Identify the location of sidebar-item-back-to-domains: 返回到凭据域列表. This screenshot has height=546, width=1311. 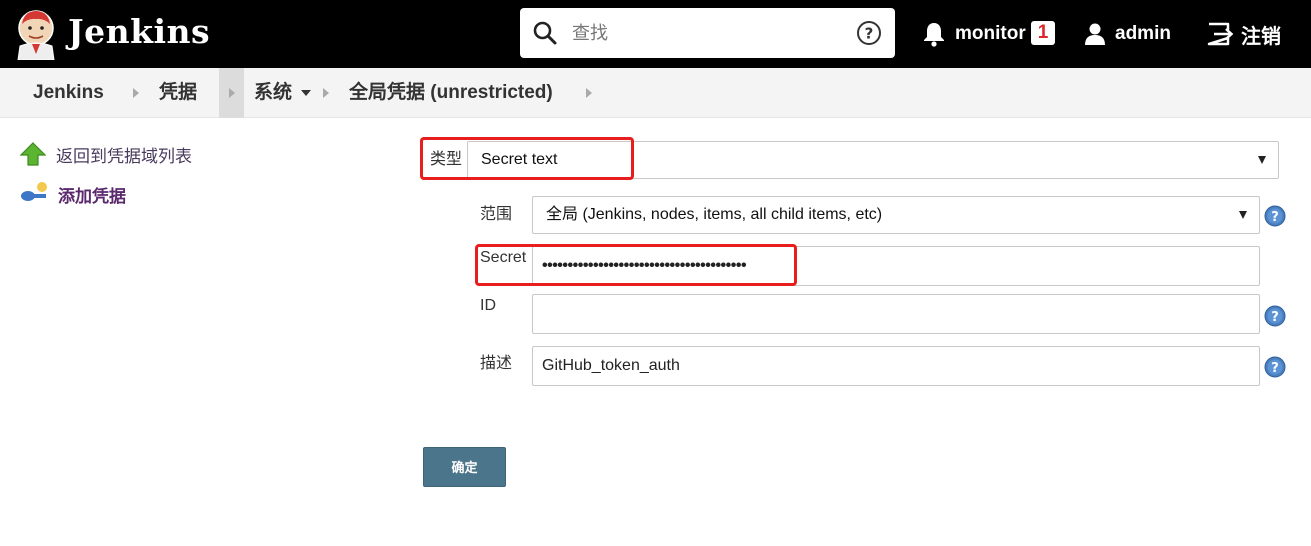
(106, 154).